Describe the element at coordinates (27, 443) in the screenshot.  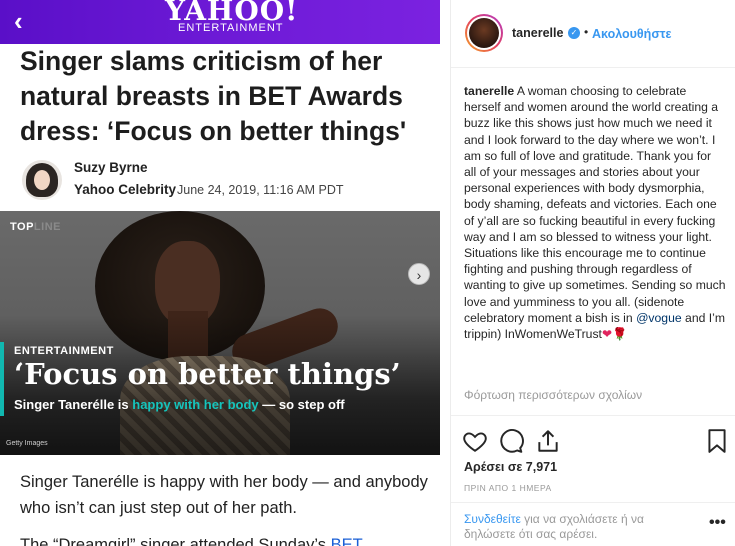
I see `photo-credit: Getty Images` at that location.